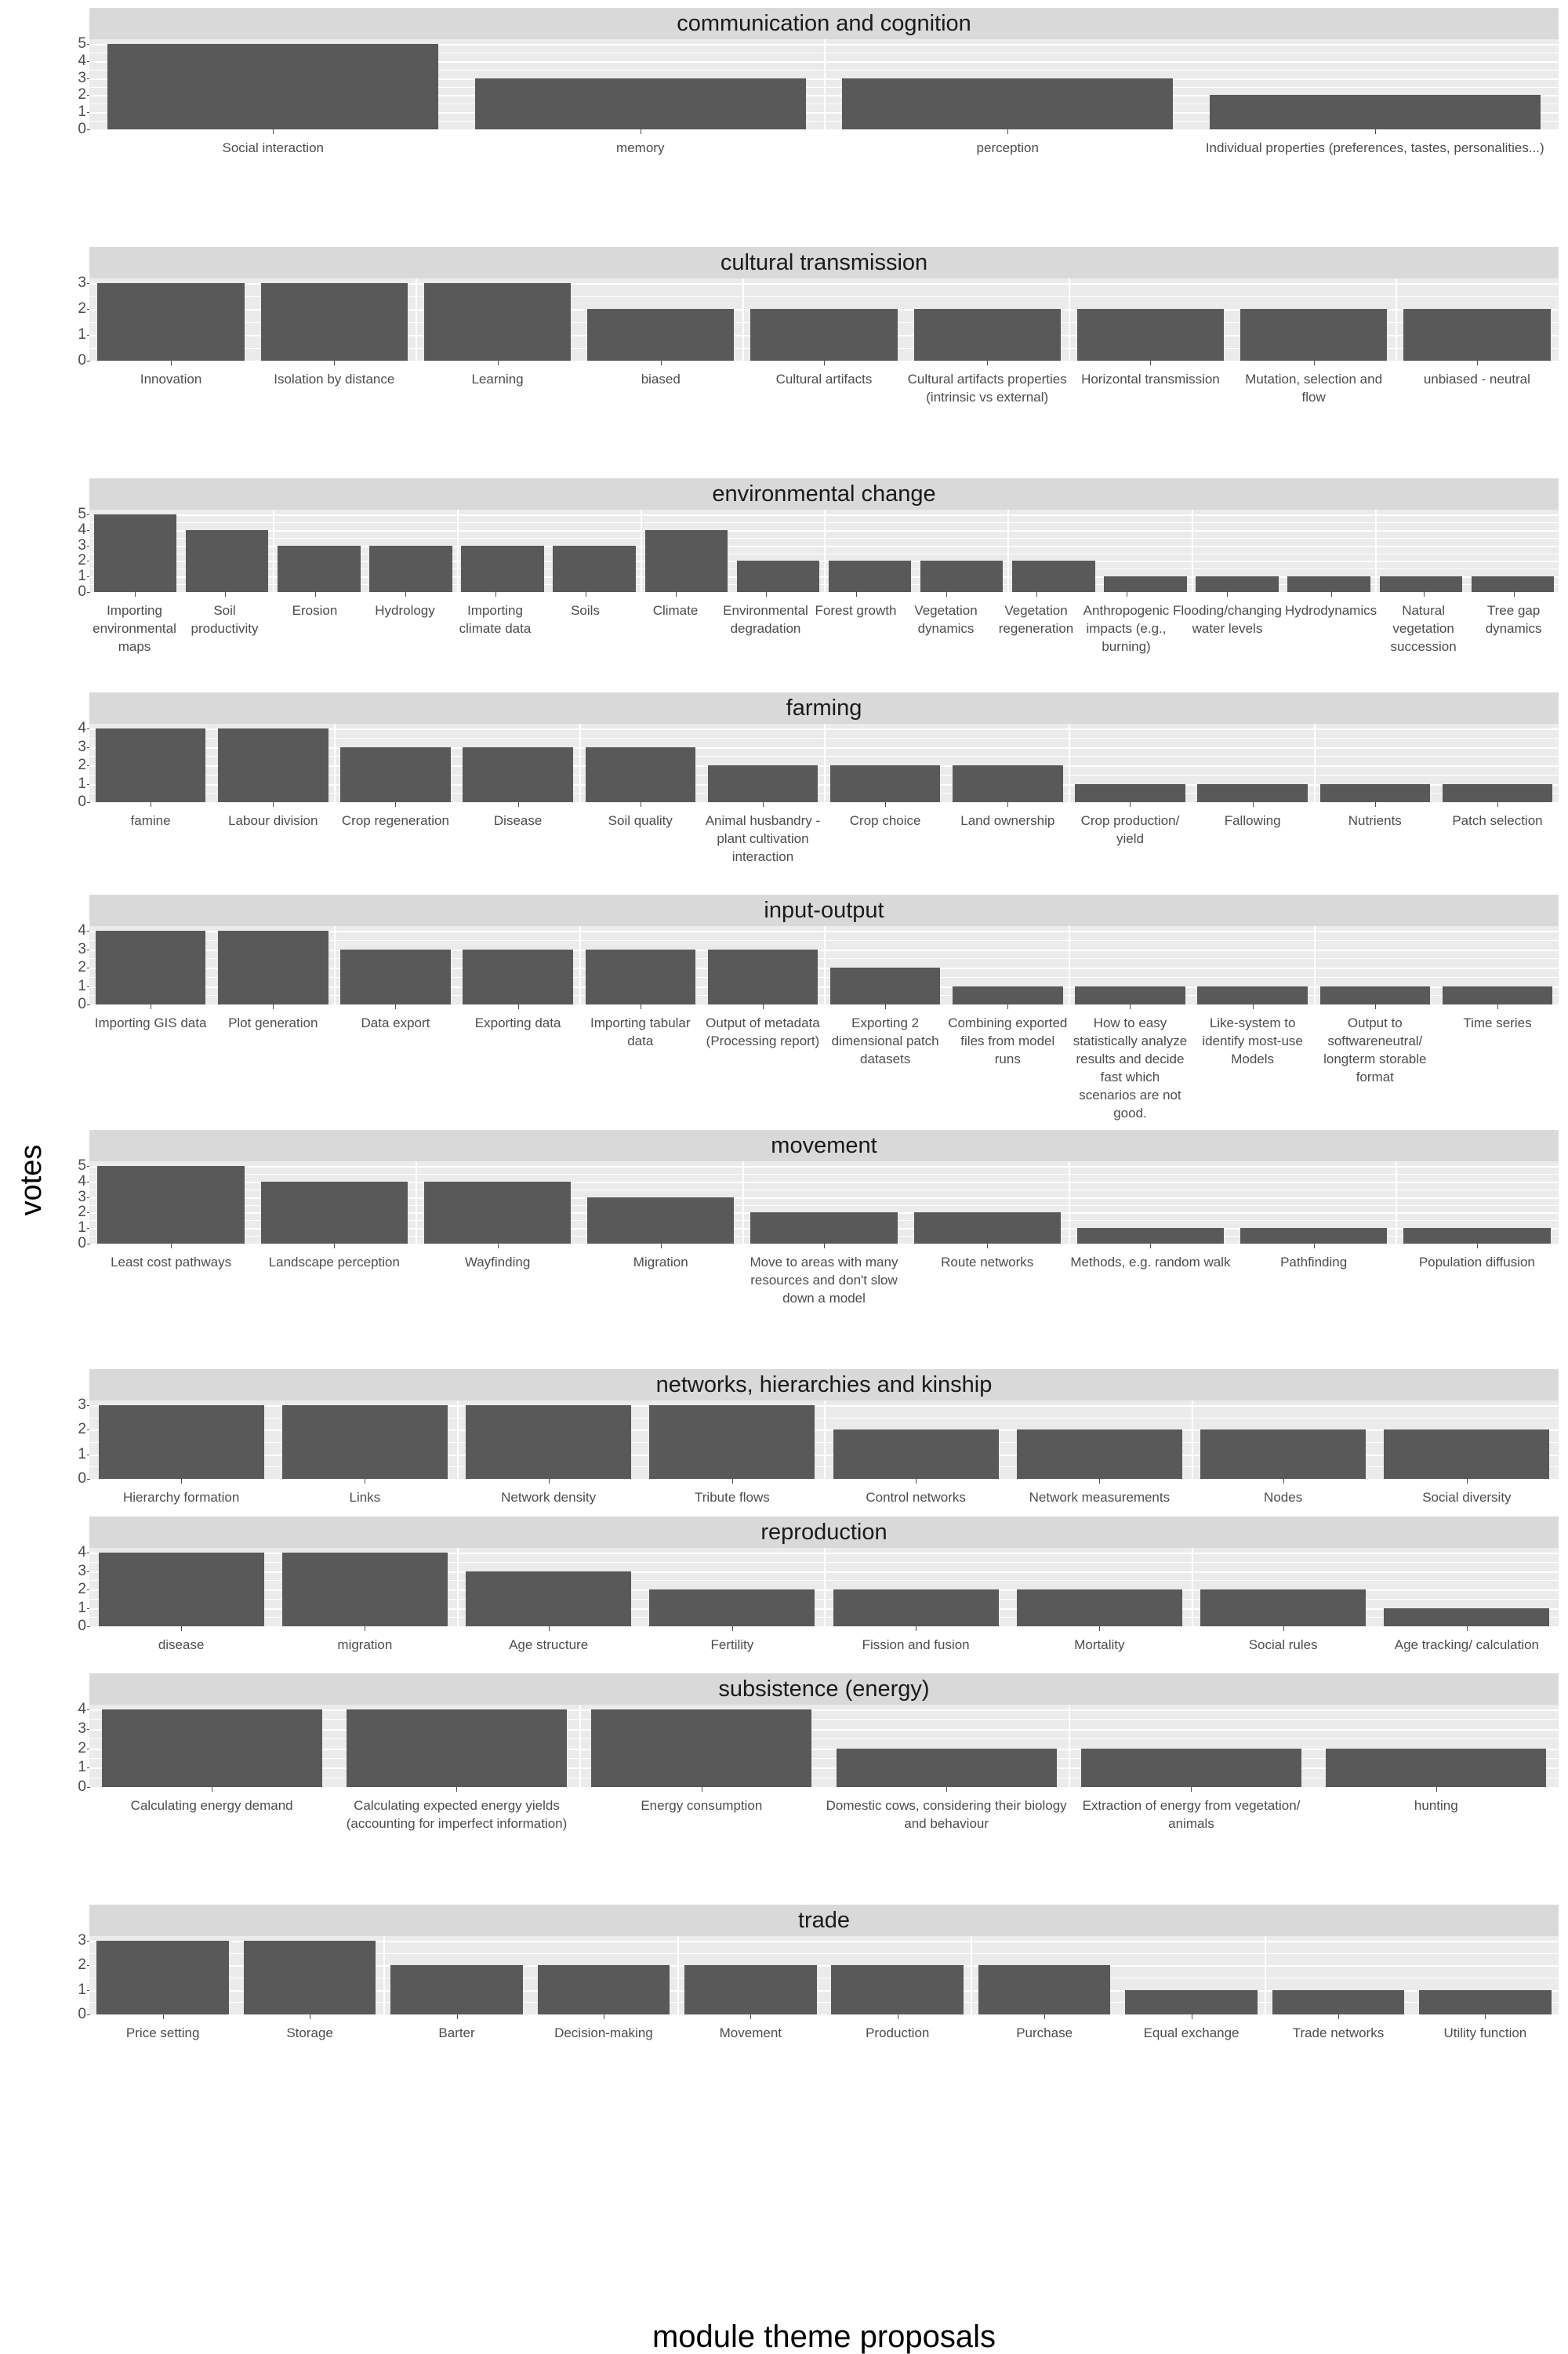 The image size is (1568, 2354). I want to click on x-axis-tick-label: Importing climate data, so click(495, 642).